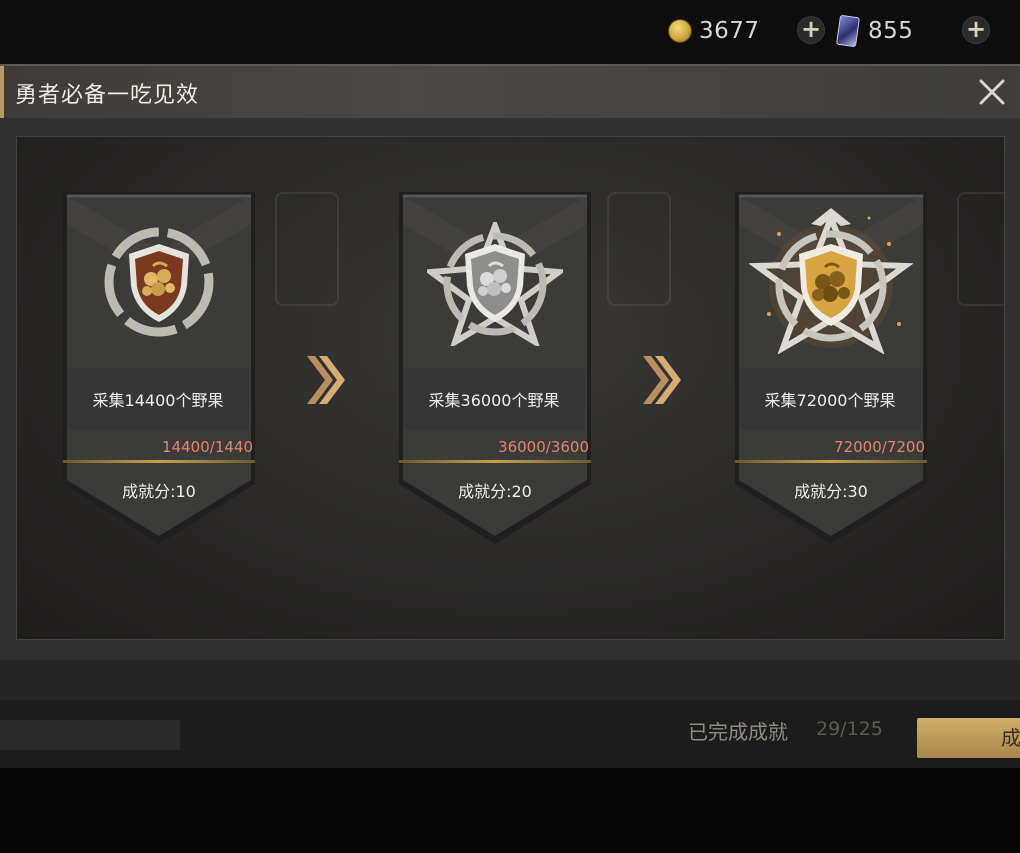 Image resolution: width=1020 pixels, height=853 pixels. What do you see at coordinates (830, 399) in the screenshot?
I see `task-description: 采集72000个野果` at bounding box center [830, 399].